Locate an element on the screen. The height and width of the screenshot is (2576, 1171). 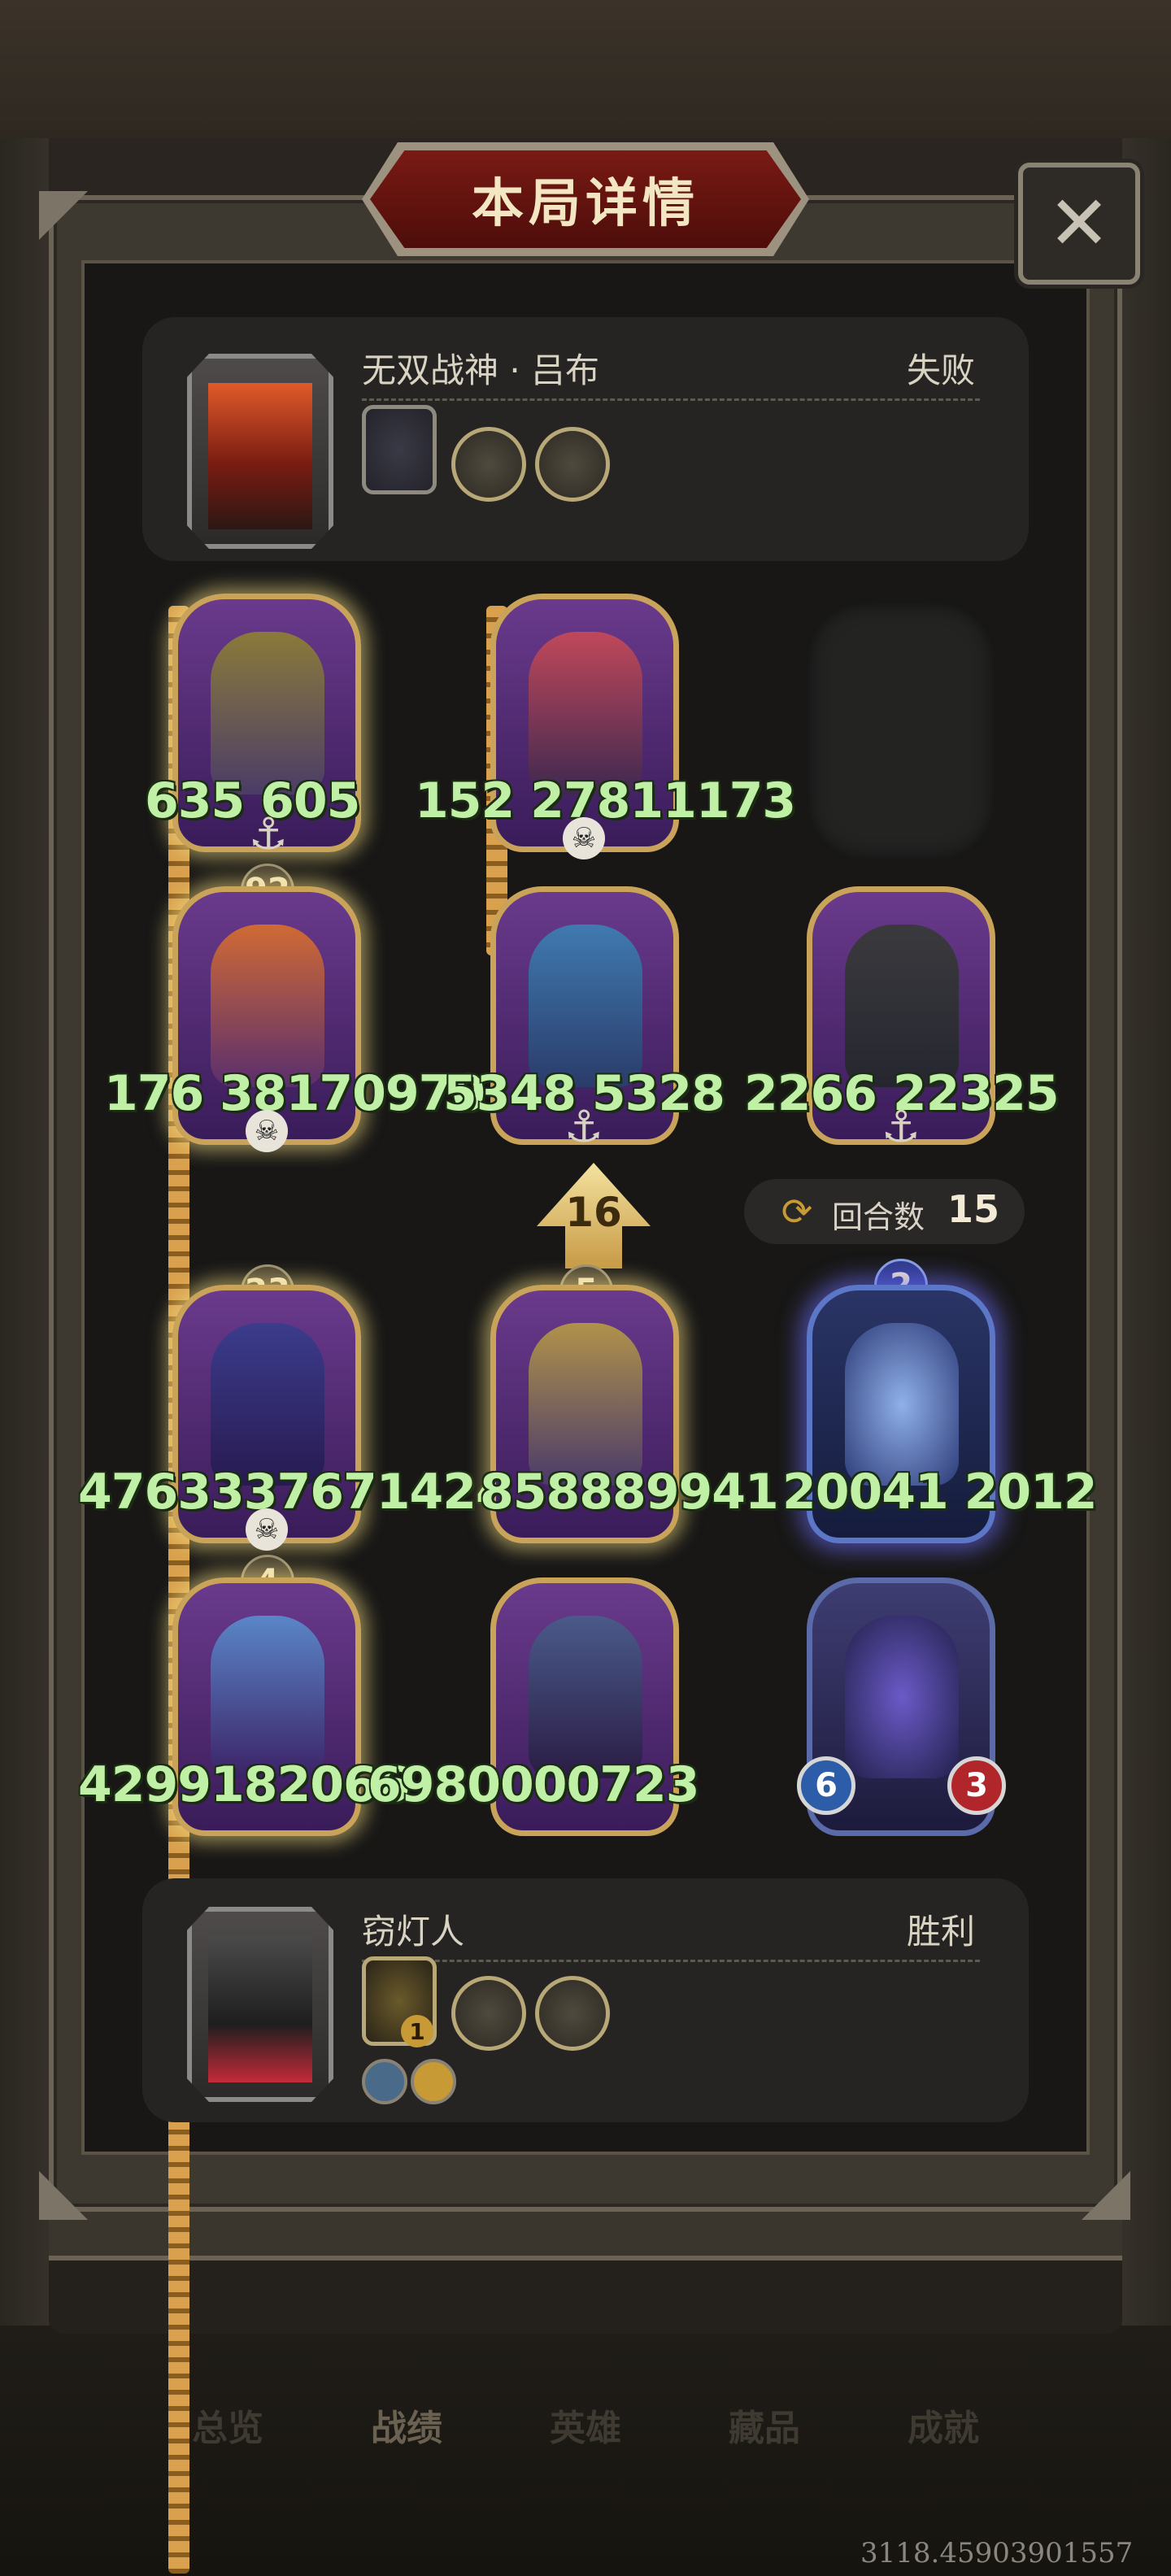
opponent-avatar is located at coordinates (260, 452).